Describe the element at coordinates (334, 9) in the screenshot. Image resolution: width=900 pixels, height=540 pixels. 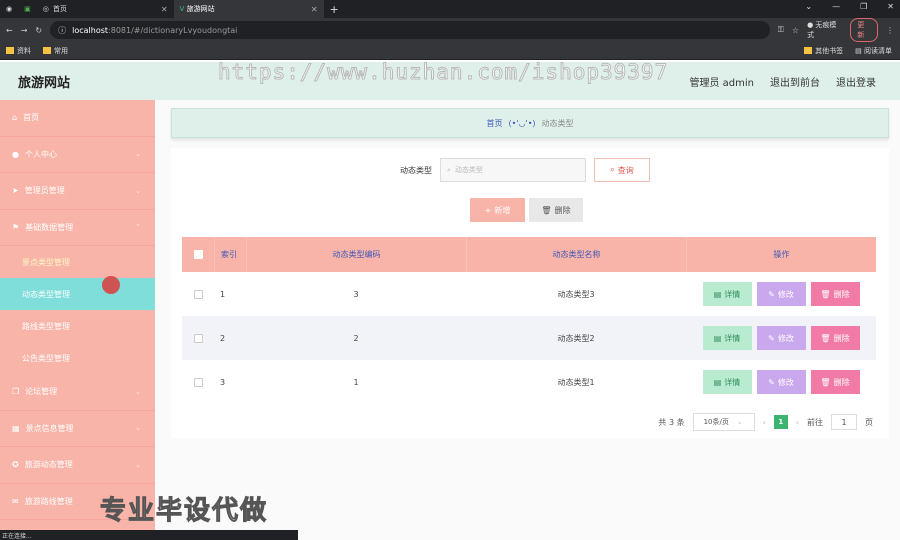
I see `new-tab-button: +` at that location.